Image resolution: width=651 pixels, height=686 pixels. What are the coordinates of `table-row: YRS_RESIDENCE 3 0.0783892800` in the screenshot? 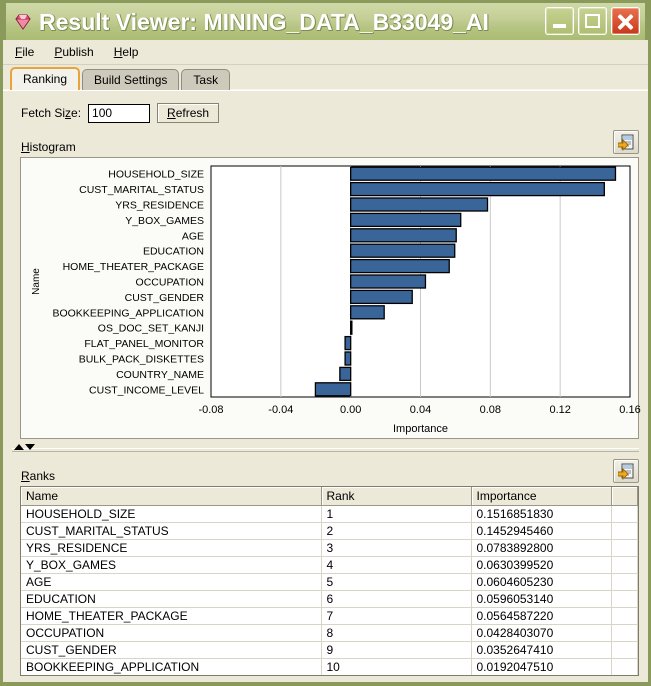 It's located at (329, 548).